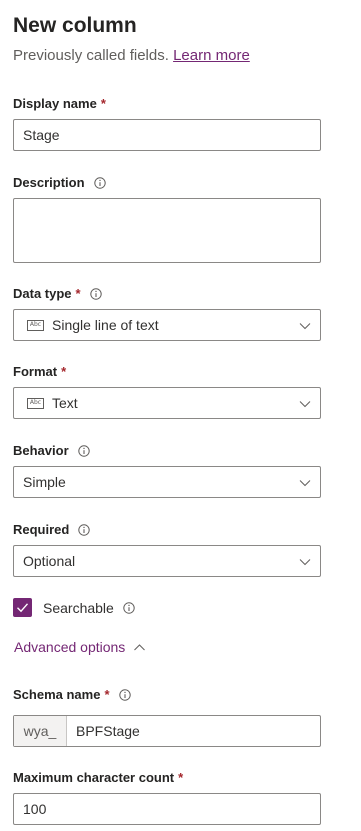  Describe the element at coordinates (167, 325) in the screenshot. I see `data-type-dropdown: Abc Single line of text` at that location.